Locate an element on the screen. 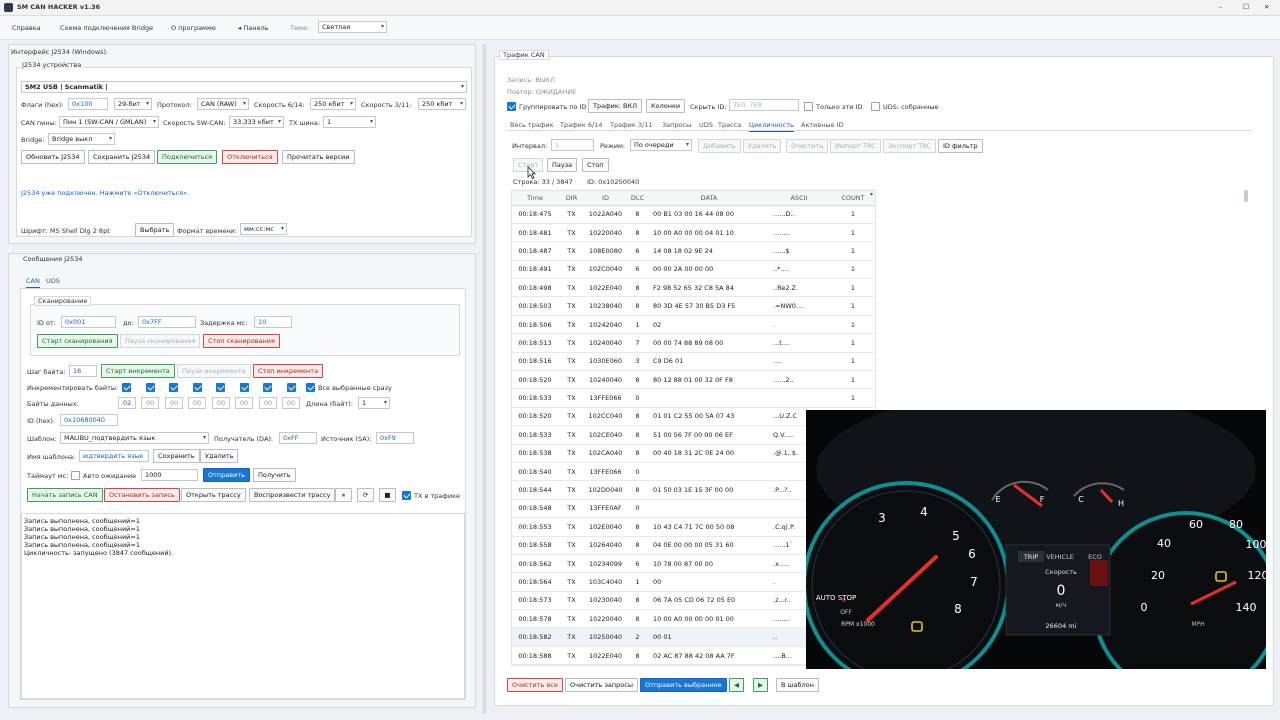  txbus-select: 1 is located at coordinates (349, 122).